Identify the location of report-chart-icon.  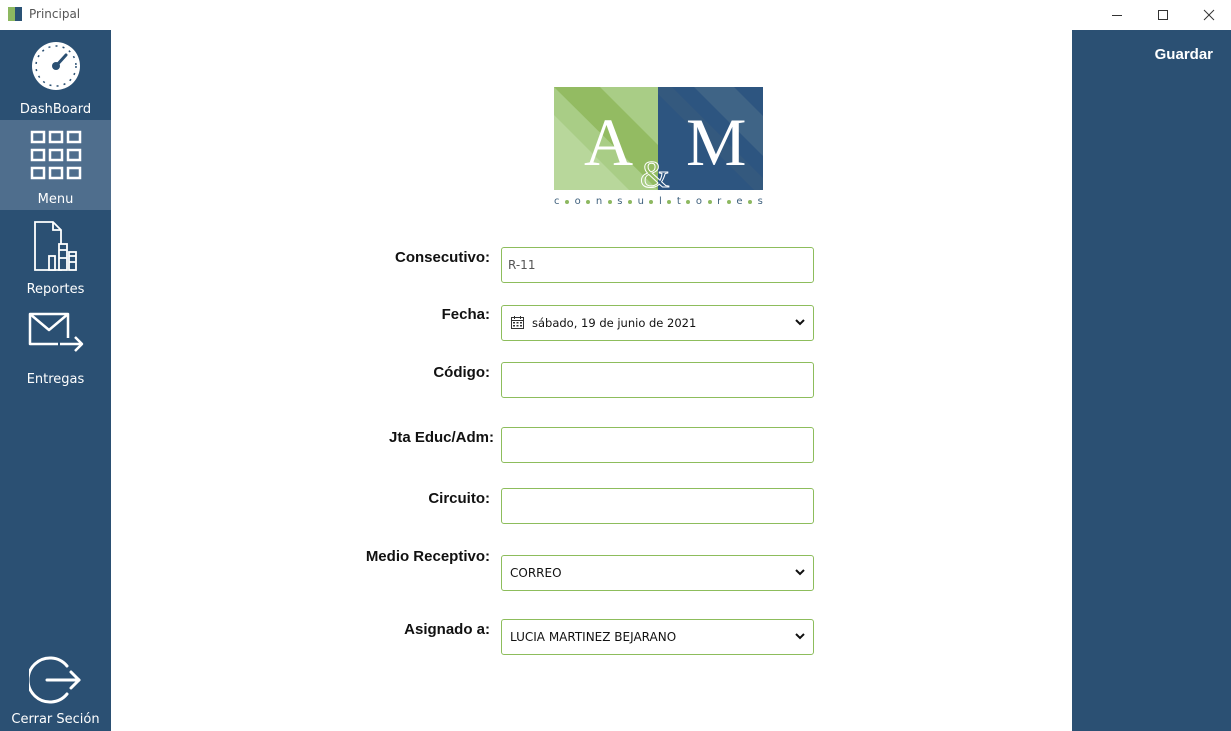
(55, 246).